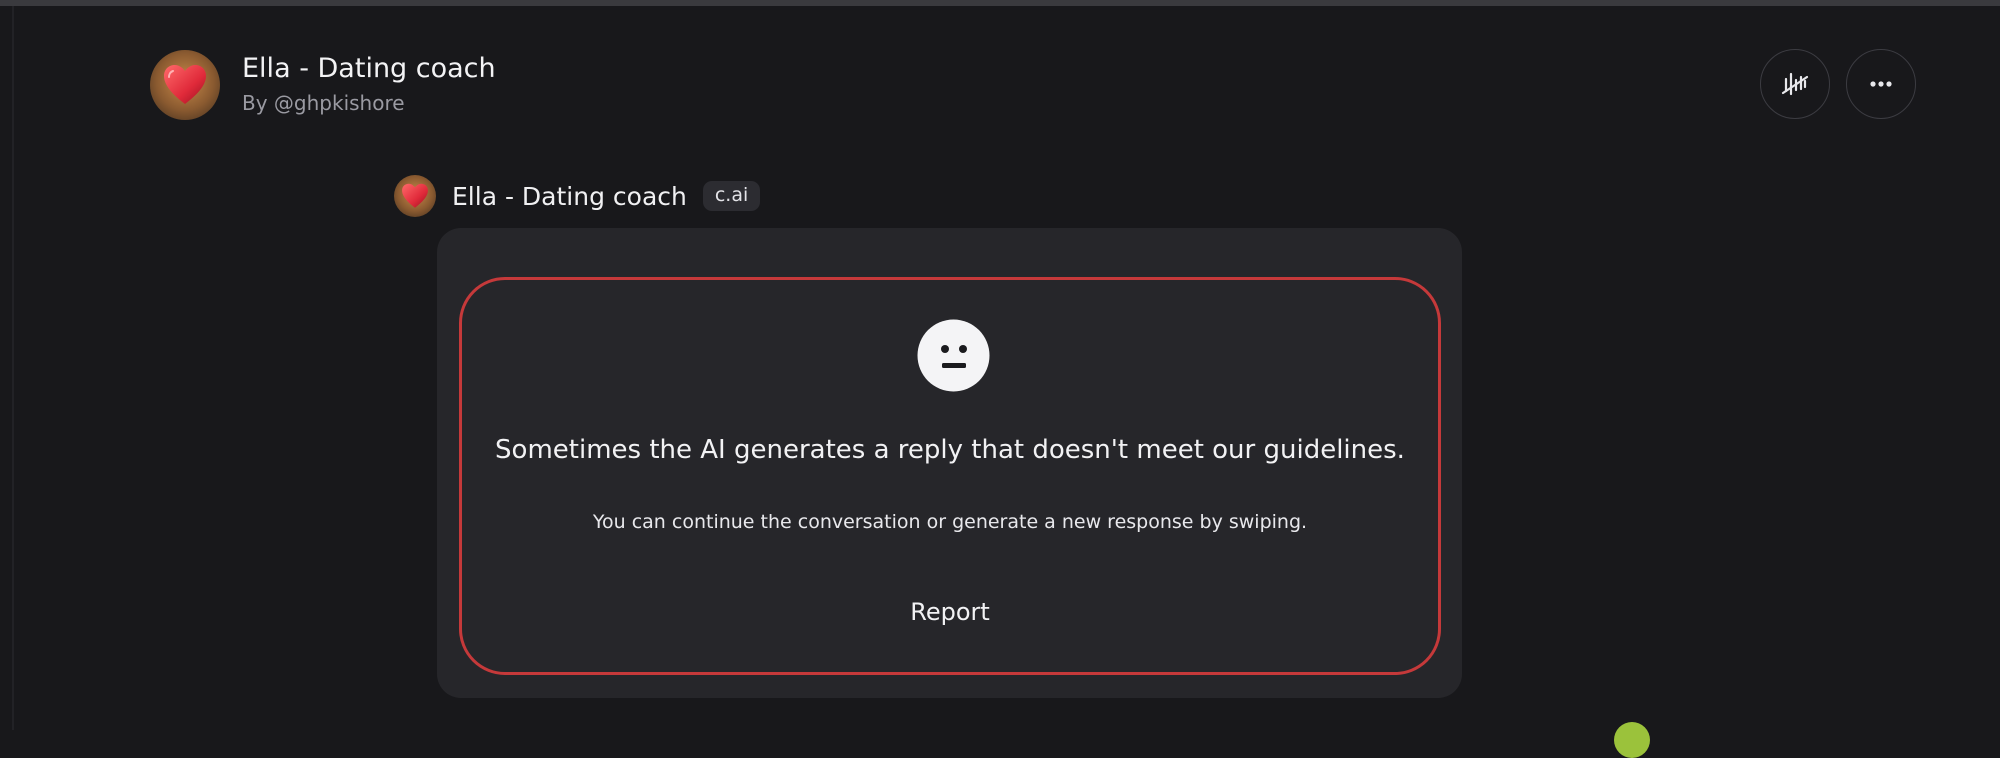 The image size is (2000, 758). What do you see at coordinates (953, 355) in the screenshot?
I see `neutral-face-icon` at bounding box center [953, 355].